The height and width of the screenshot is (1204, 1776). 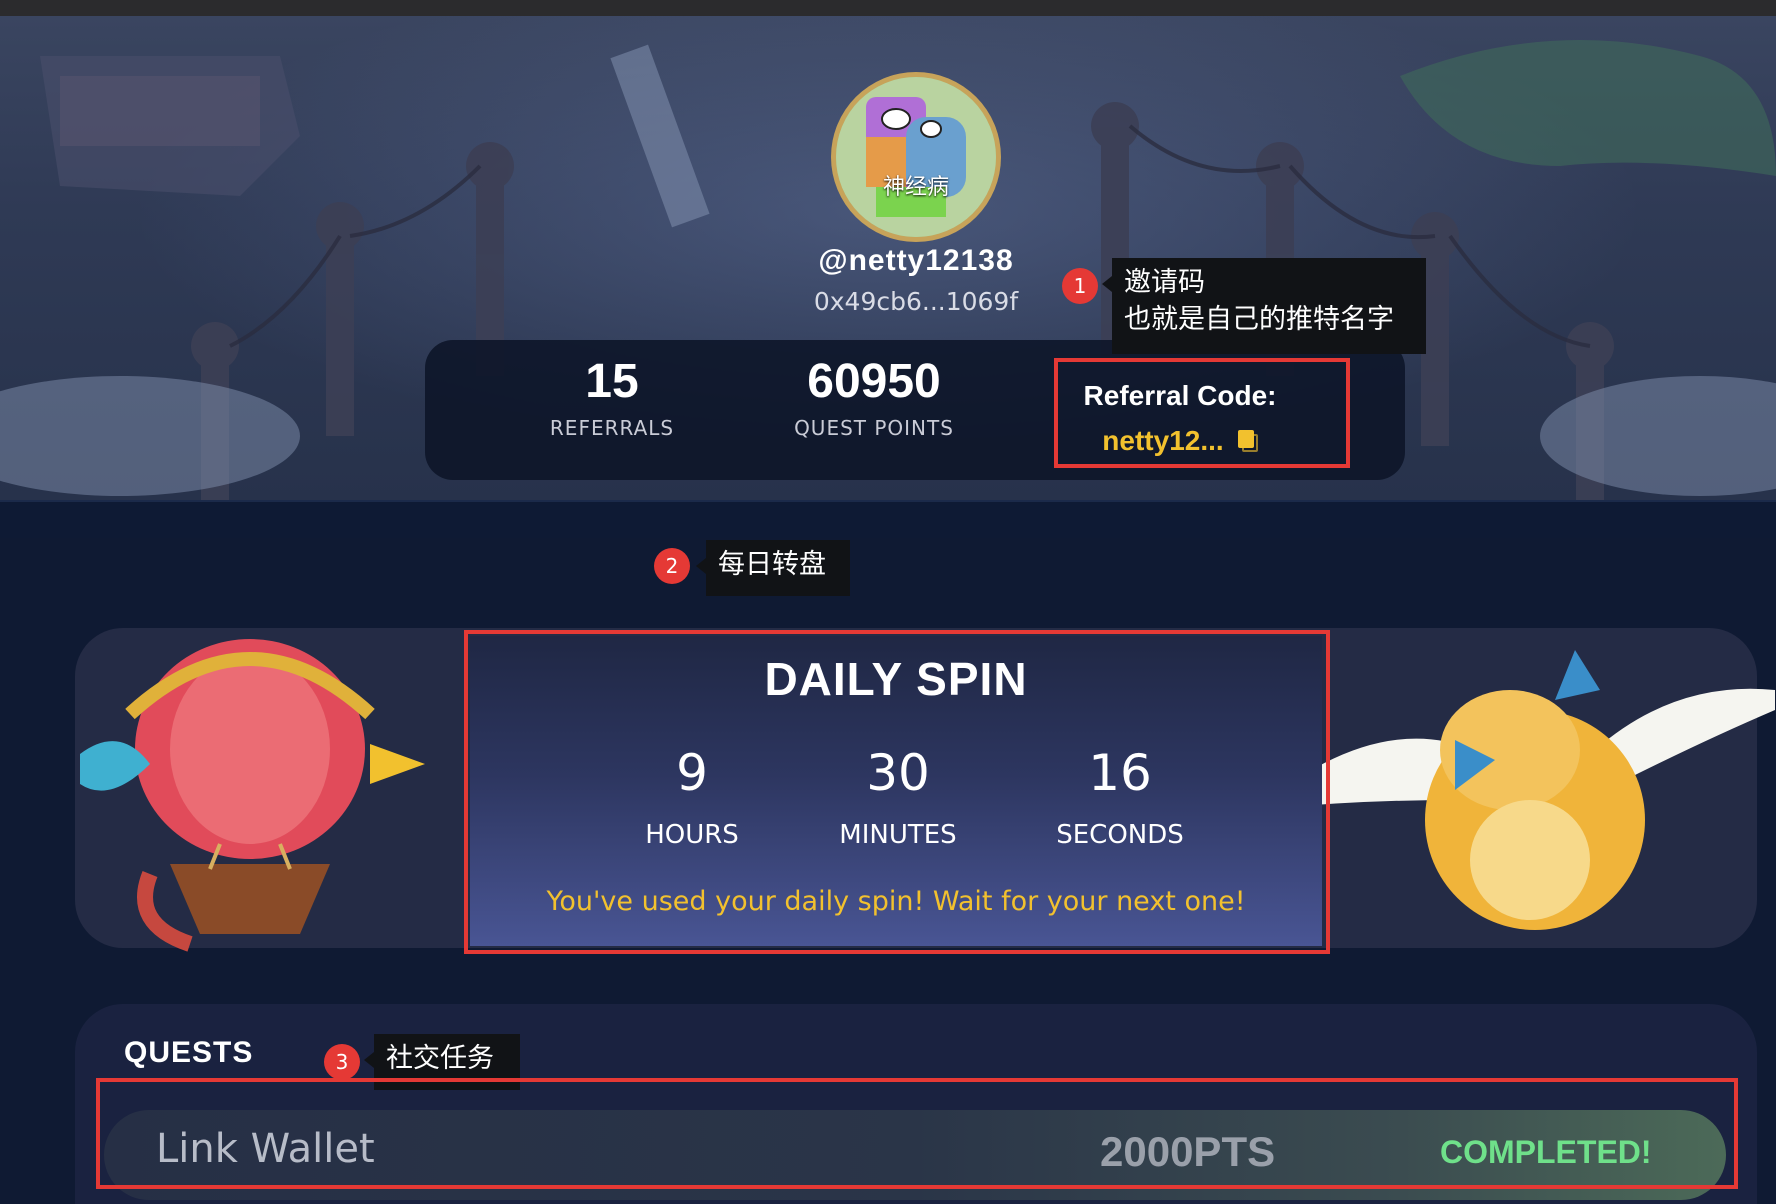 I want to click on quests-title: QUESTS, so click(x=189, y=1052).